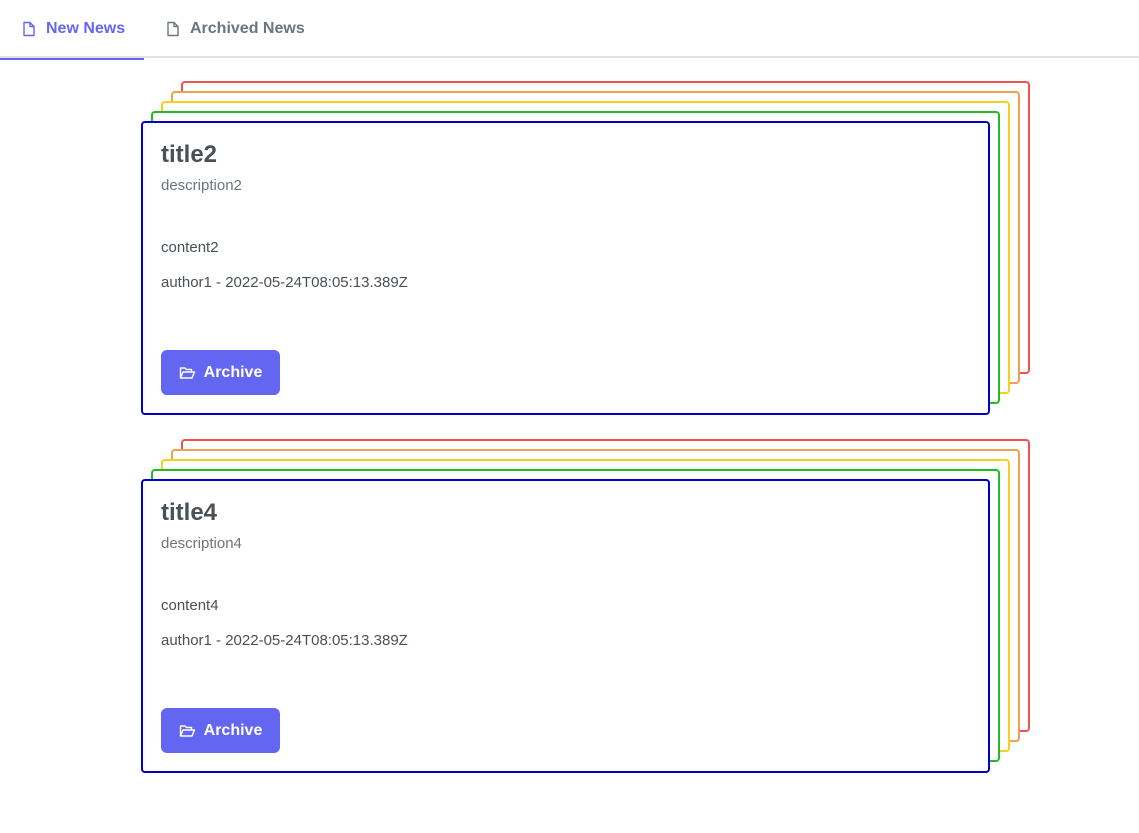  Describe the element at coordinates (190, 605) in the screenshot. I see `news-content: content4` at that location.